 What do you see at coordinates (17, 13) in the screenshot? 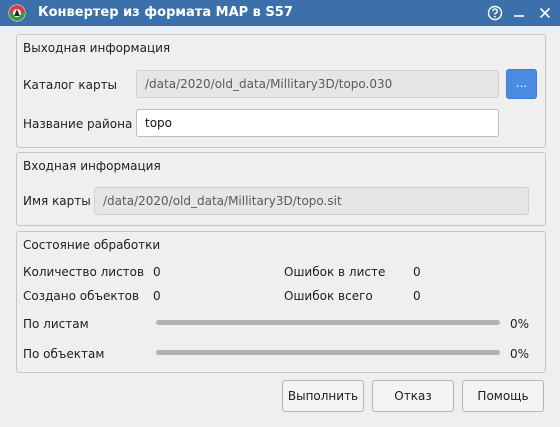
I see `app-logo-icon` at bounding box center [17, 13].